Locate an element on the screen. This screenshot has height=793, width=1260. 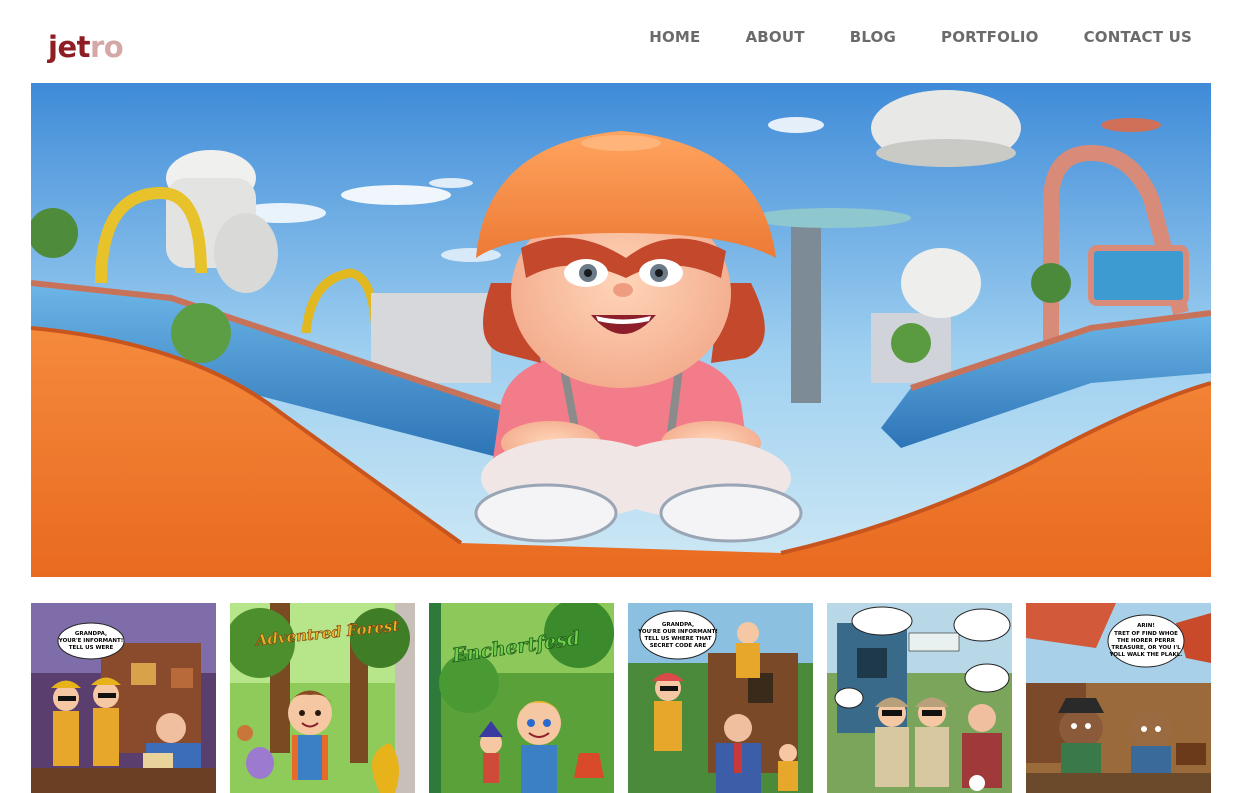
comic-thumbnail-1: GRANDPA, YOUR'E INFORMANT! TELL US WERE is located at coordinates (123, 698).